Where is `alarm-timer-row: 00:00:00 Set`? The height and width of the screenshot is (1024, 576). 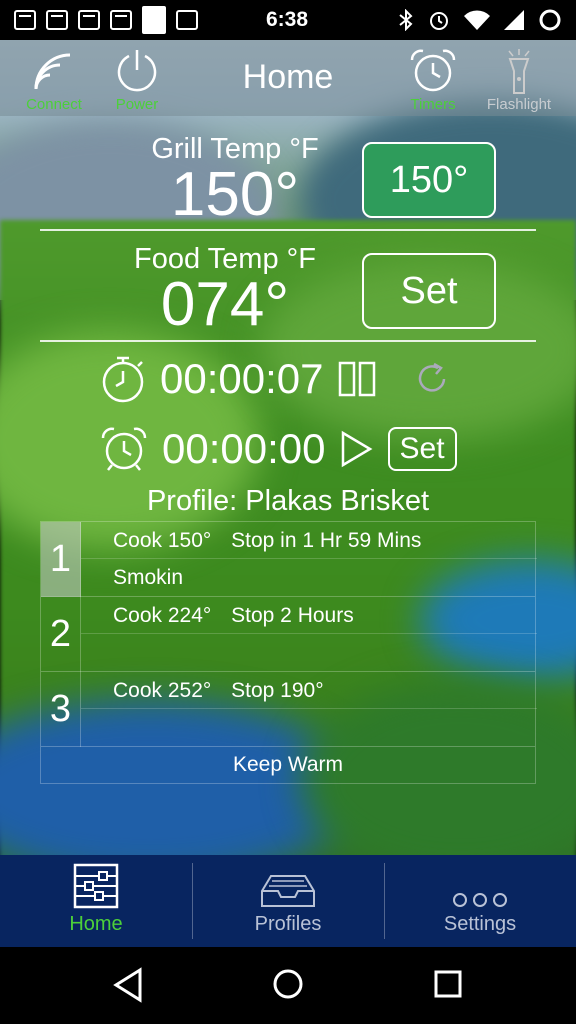
alarm-timer-row: 00:00:00 Set is located at coordinates (278, 449).